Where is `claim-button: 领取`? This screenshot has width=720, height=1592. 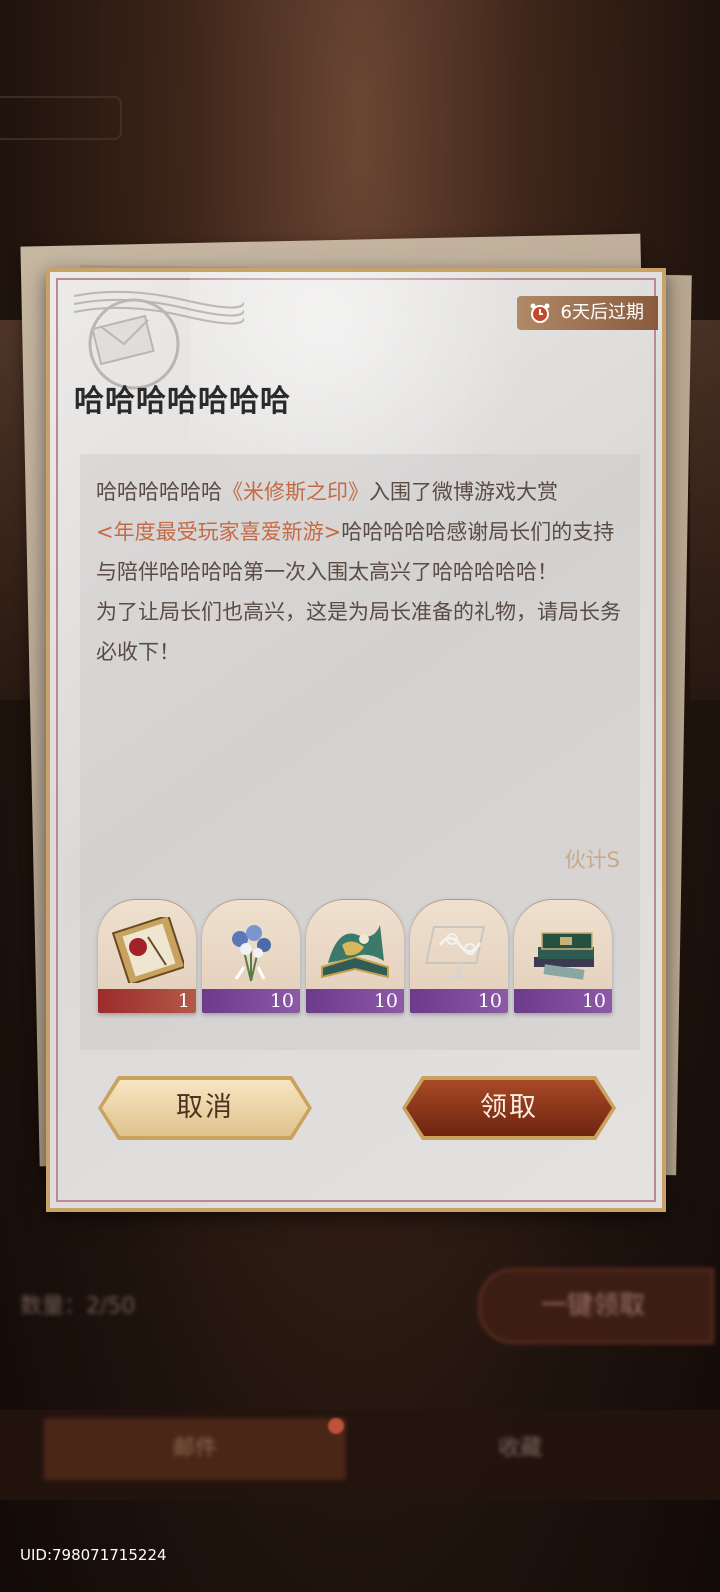
claim-button: 领取 is located at coordinates (509, 1108).